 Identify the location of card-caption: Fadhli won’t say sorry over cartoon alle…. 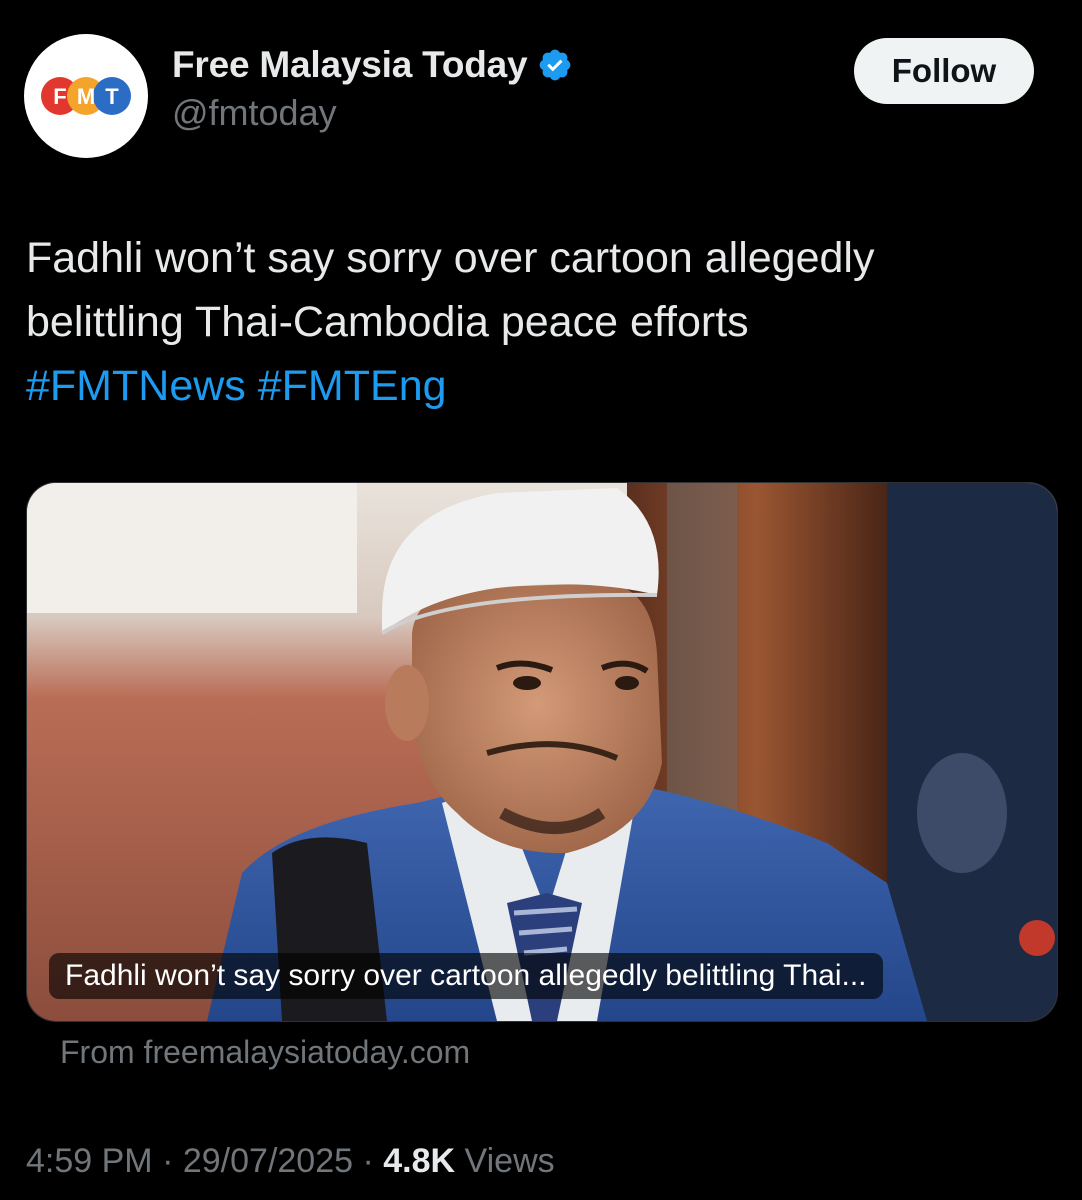
(466, 976).